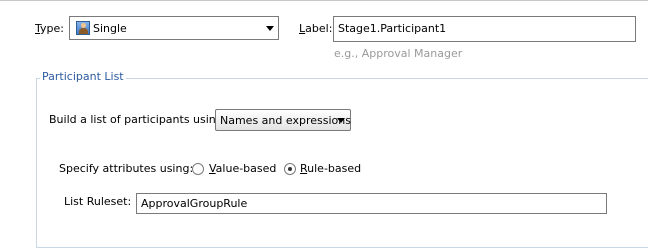 The height and width of the screenshot is (248, 648). What do you see at coordinates (285, 120) in the screenshot?
I see `build-list-dropdown-value: Names and expressions` at bounding box center [285, 120].